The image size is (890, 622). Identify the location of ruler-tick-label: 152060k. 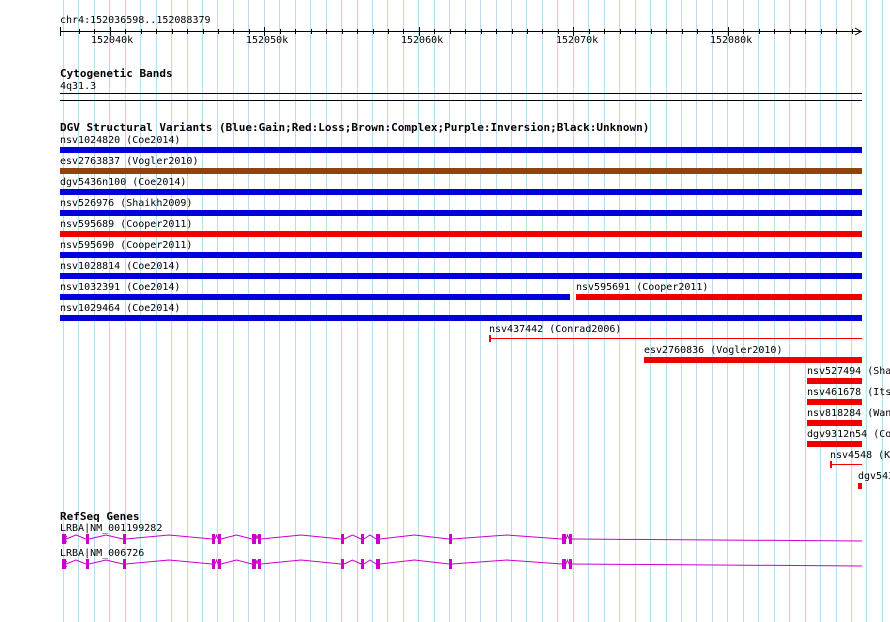
(422, 40).